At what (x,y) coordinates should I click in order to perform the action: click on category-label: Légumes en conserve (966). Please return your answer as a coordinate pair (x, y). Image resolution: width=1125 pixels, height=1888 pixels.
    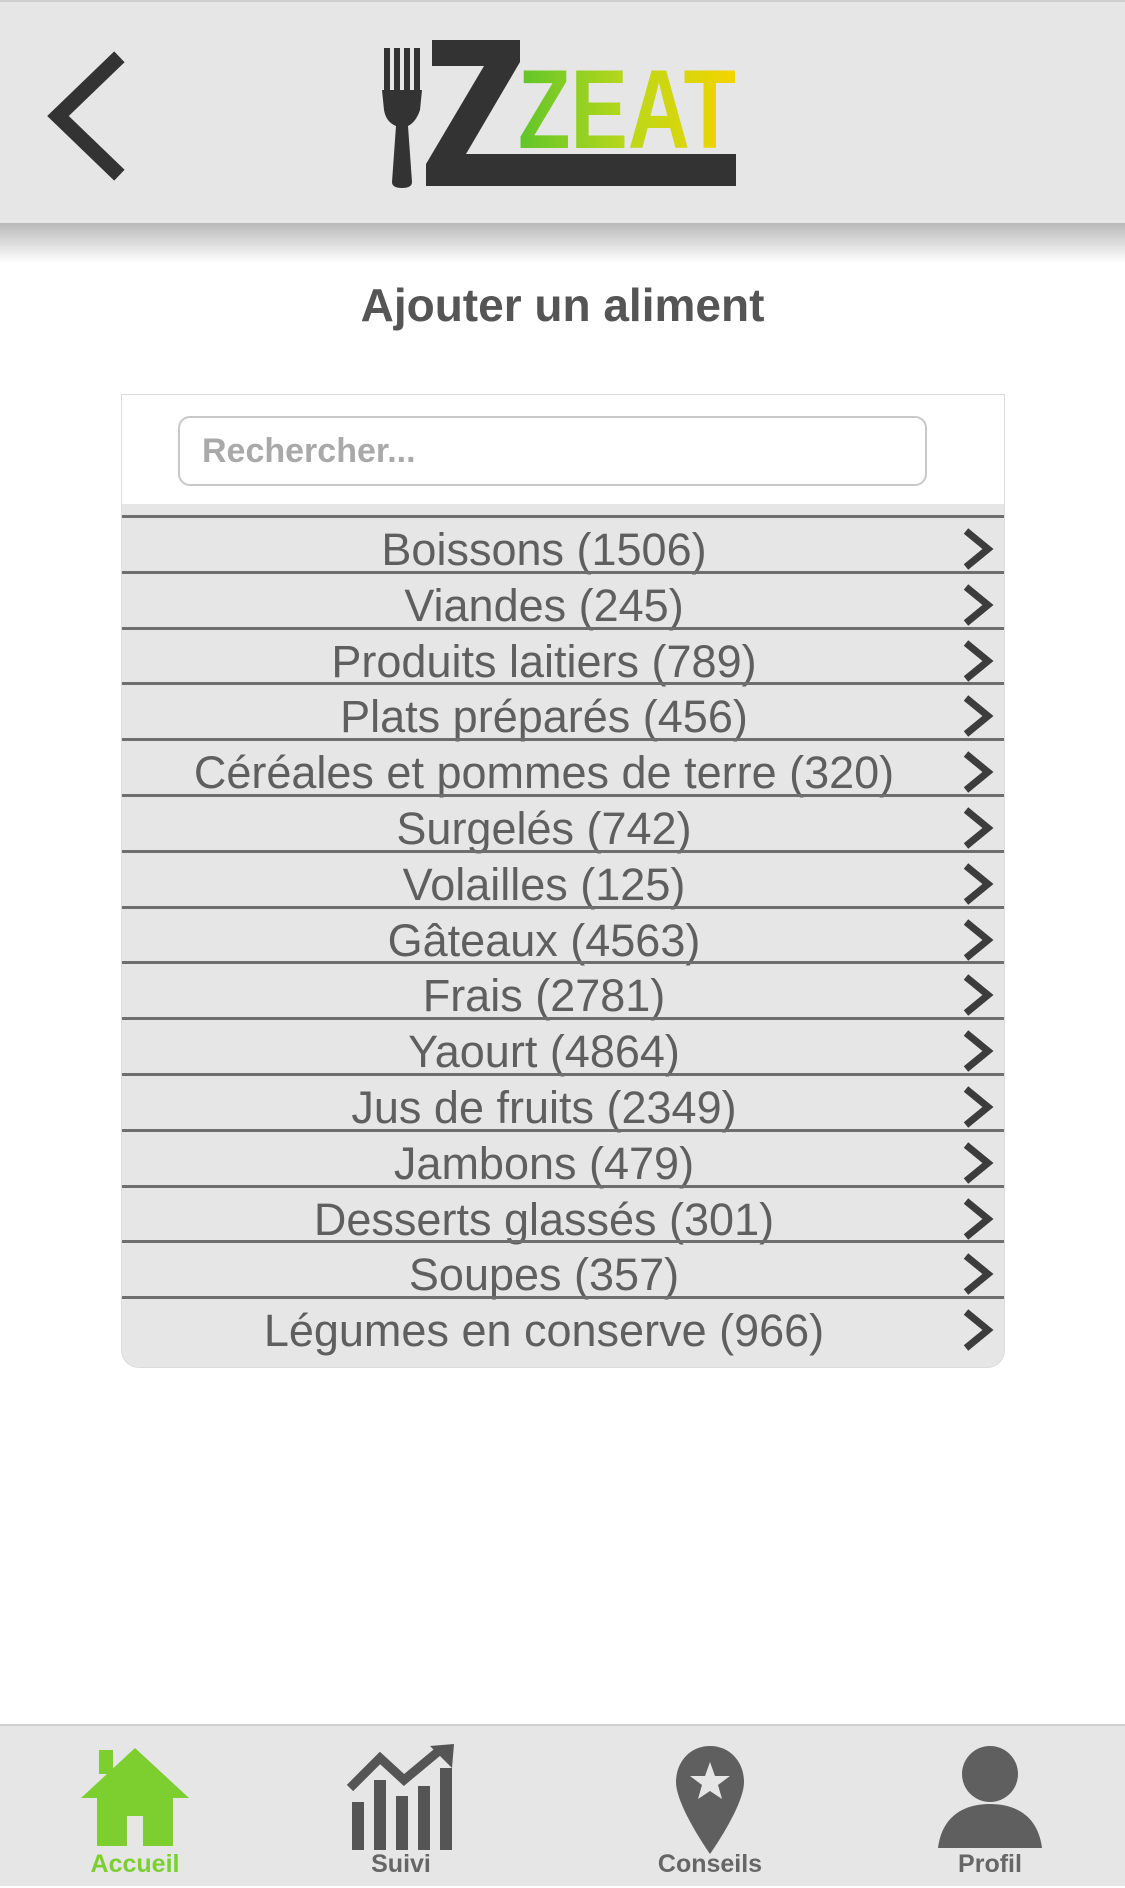
    Looking at the image, I should click on (544, 1331).